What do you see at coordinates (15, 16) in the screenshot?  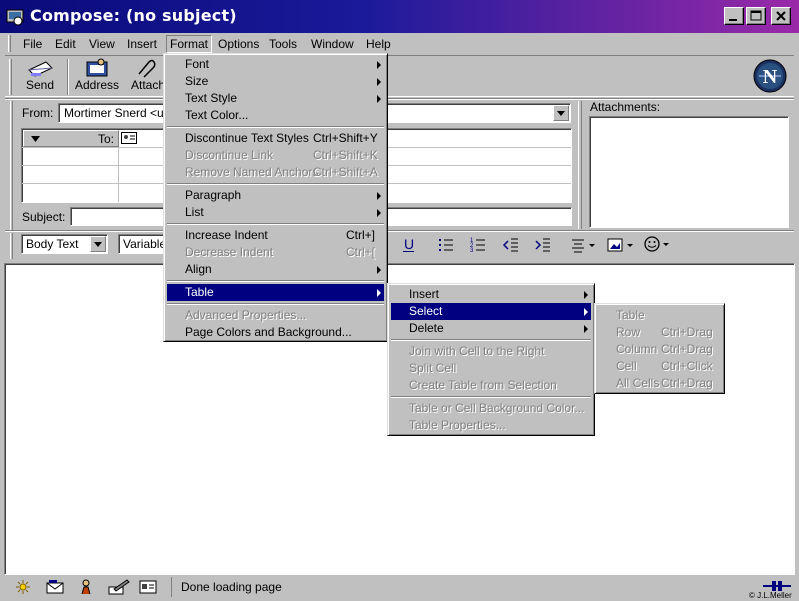 I see `compose-window-icon` at bounding box center [15, 16].